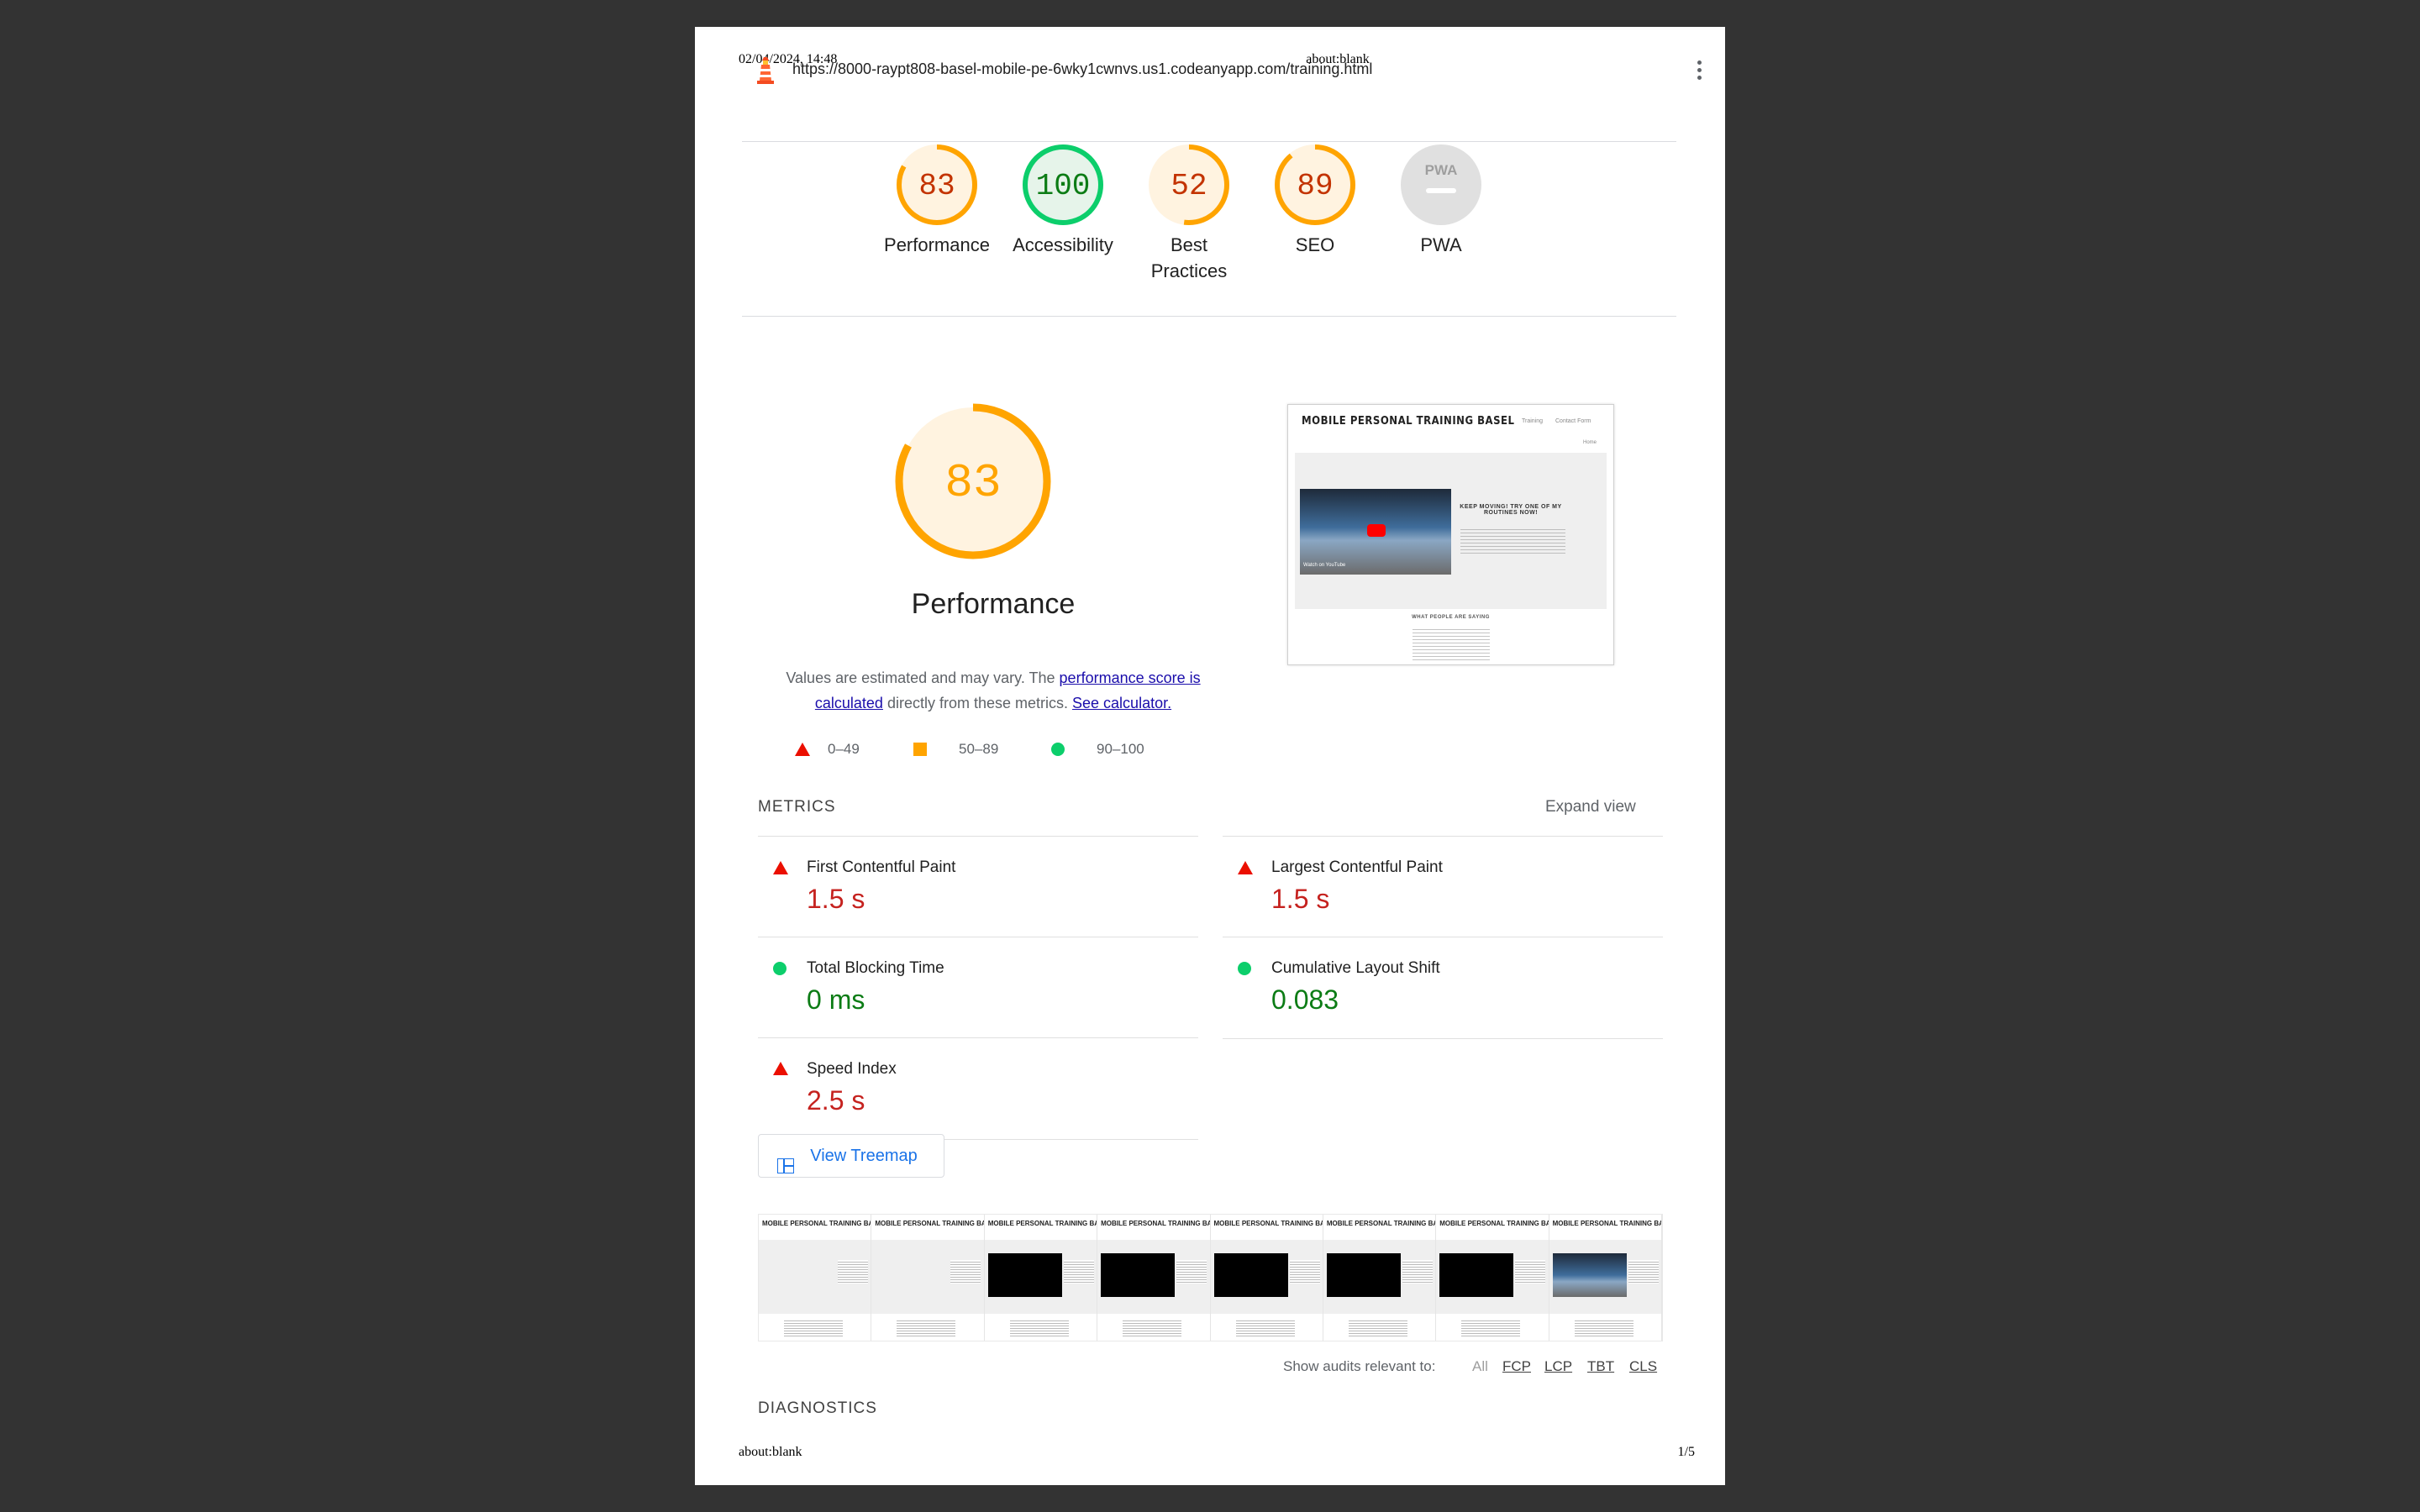 The image size is (2420, 1512). I want to click on pwa-badge-icon: PWA, so click(1441, 170).